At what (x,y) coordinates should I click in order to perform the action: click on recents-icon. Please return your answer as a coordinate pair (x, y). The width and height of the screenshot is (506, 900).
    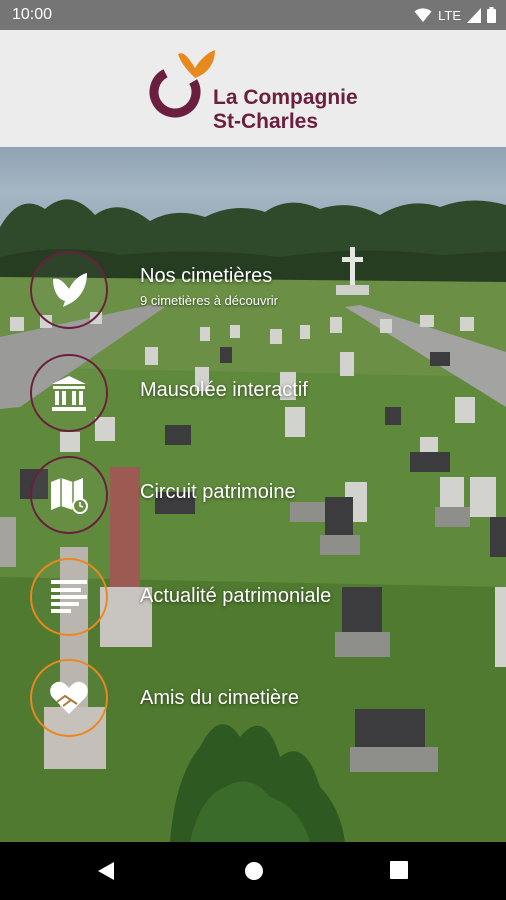
    Looking at the image, I should click on (399, 870).